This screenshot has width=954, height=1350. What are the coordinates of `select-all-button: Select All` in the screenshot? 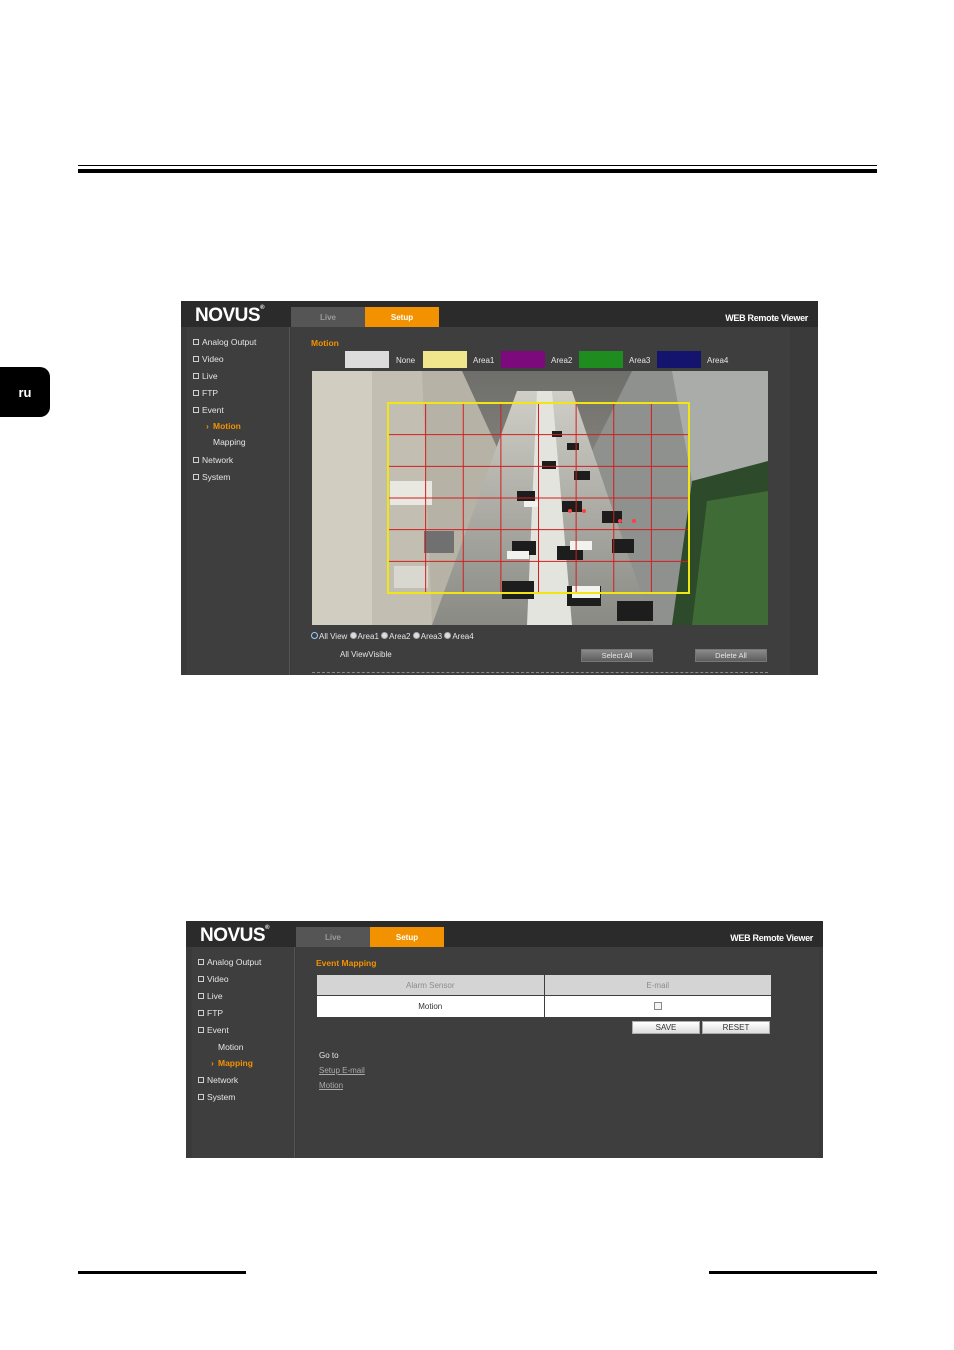 It's located at (617, 655).